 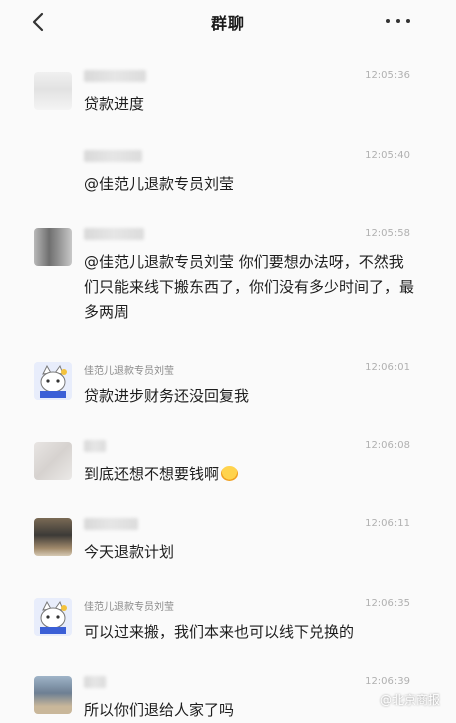 I want to click on chat-title: 群聊, so click(x=227, y=23).